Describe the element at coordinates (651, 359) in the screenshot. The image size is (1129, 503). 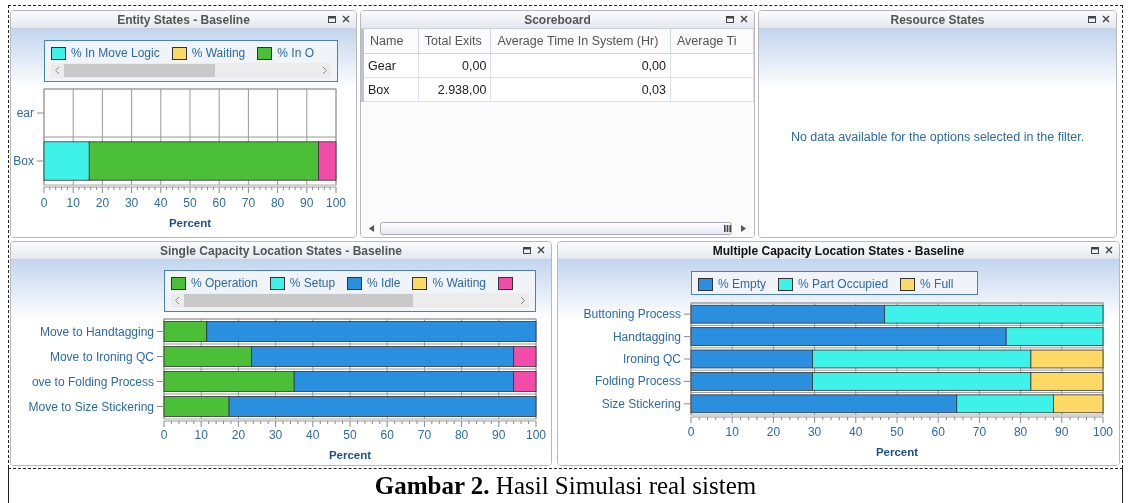
I see `category-label: Ironing QC` at that location.